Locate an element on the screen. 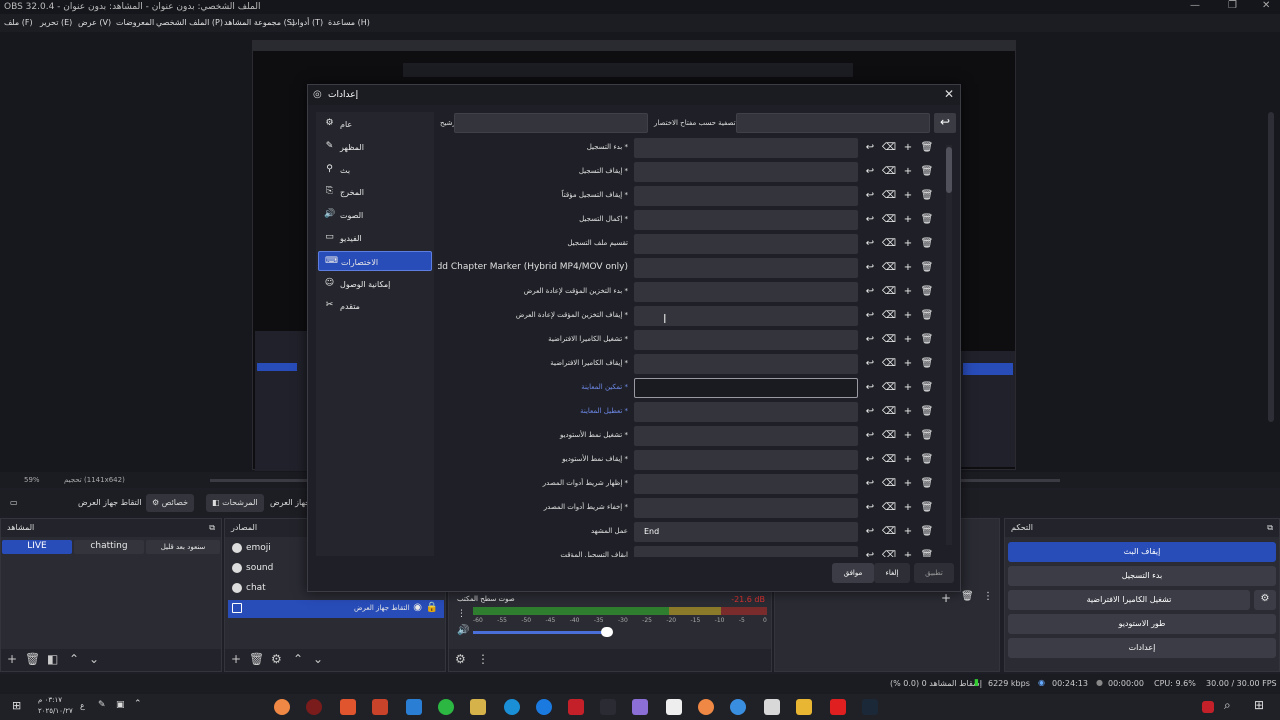 This screenshot has height=720, width=1280. brave-icon is located at coordinates (348, 707).